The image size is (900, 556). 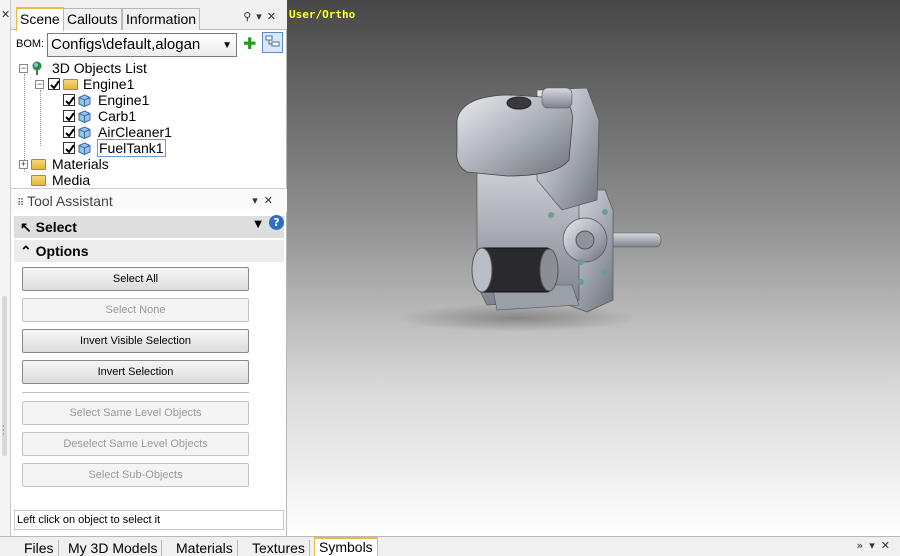 I want to click on chevron-up-icon: ⌃, so click(x=26, y=251).